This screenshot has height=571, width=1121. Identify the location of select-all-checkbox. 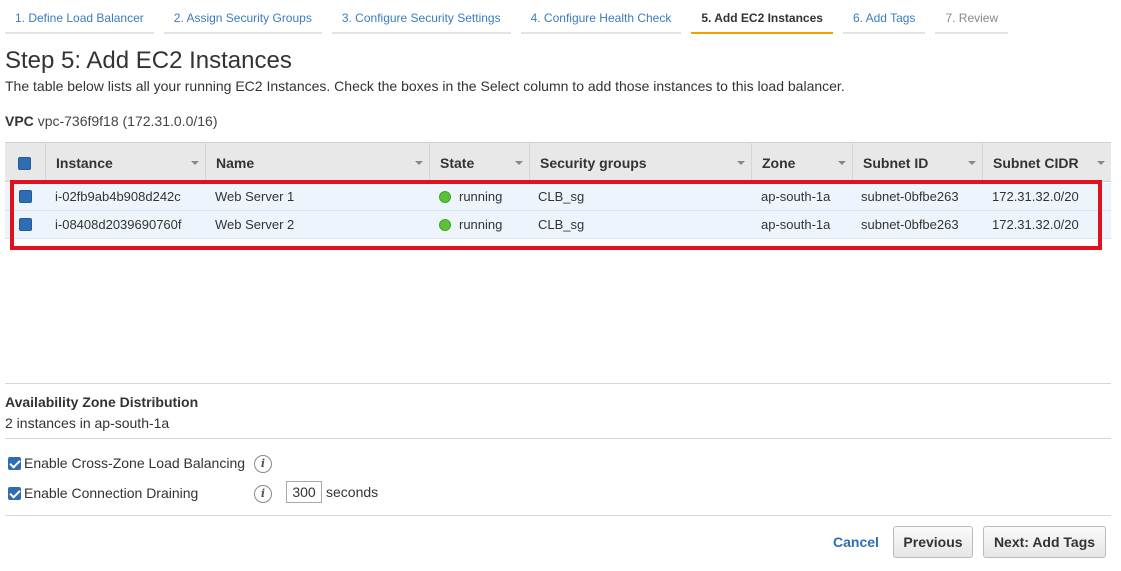
(24, 163).